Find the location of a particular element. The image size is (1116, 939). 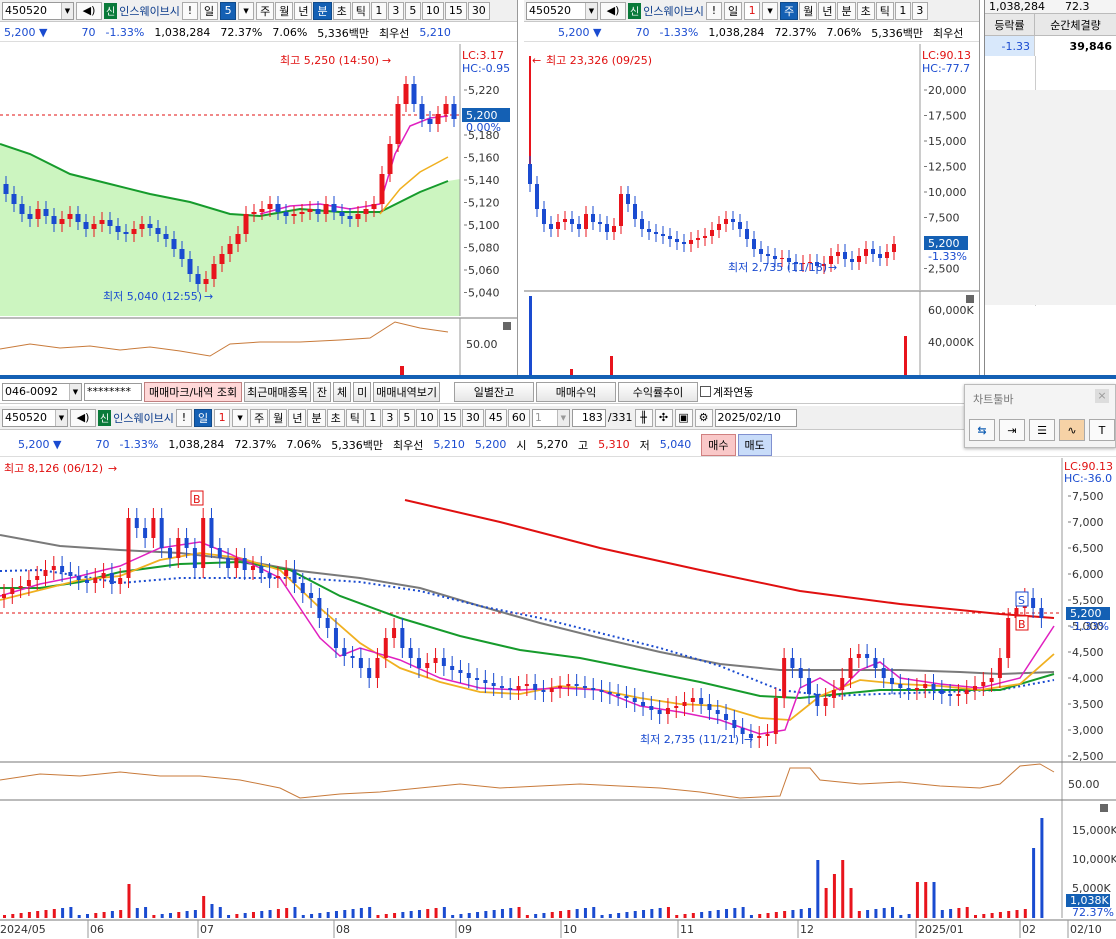

save-icon: ▣ is located at coordinates (683, 417).